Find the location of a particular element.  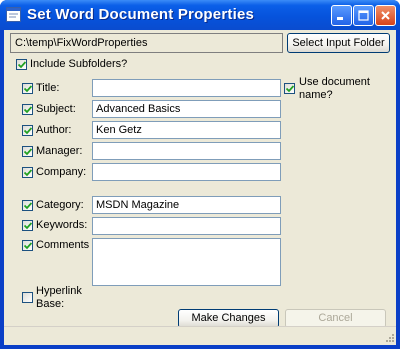

close-icon is located at coordinates (385, 15).